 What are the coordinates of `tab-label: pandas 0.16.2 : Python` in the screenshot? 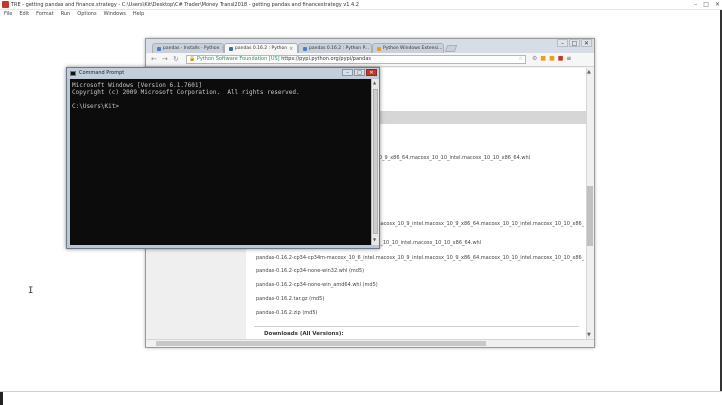 It's located at (261, 48).